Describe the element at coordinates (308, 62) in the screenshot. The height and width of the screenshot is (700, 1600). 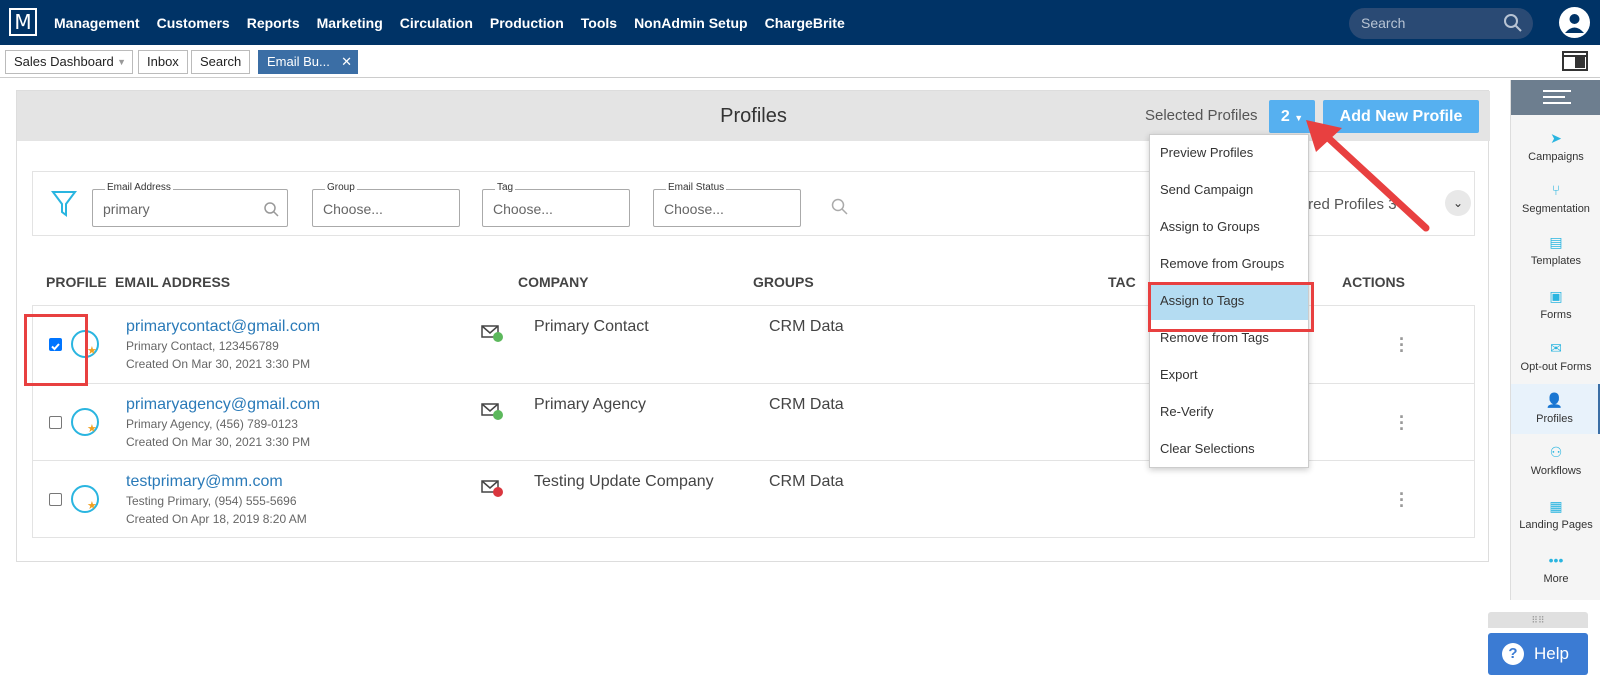
I see `tab-email-builder: Email Bu... ✕` at that location.